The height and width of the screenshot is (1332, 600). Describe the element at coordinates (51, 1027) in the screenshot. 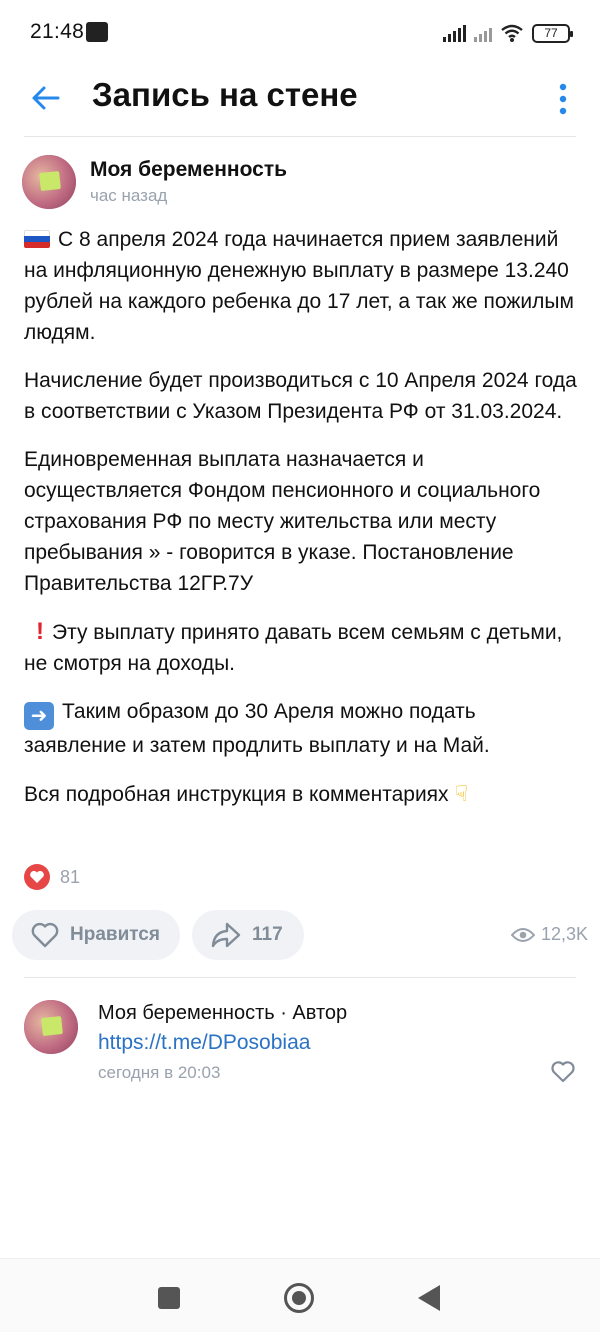

I see `comment-author-avatar` at that location.